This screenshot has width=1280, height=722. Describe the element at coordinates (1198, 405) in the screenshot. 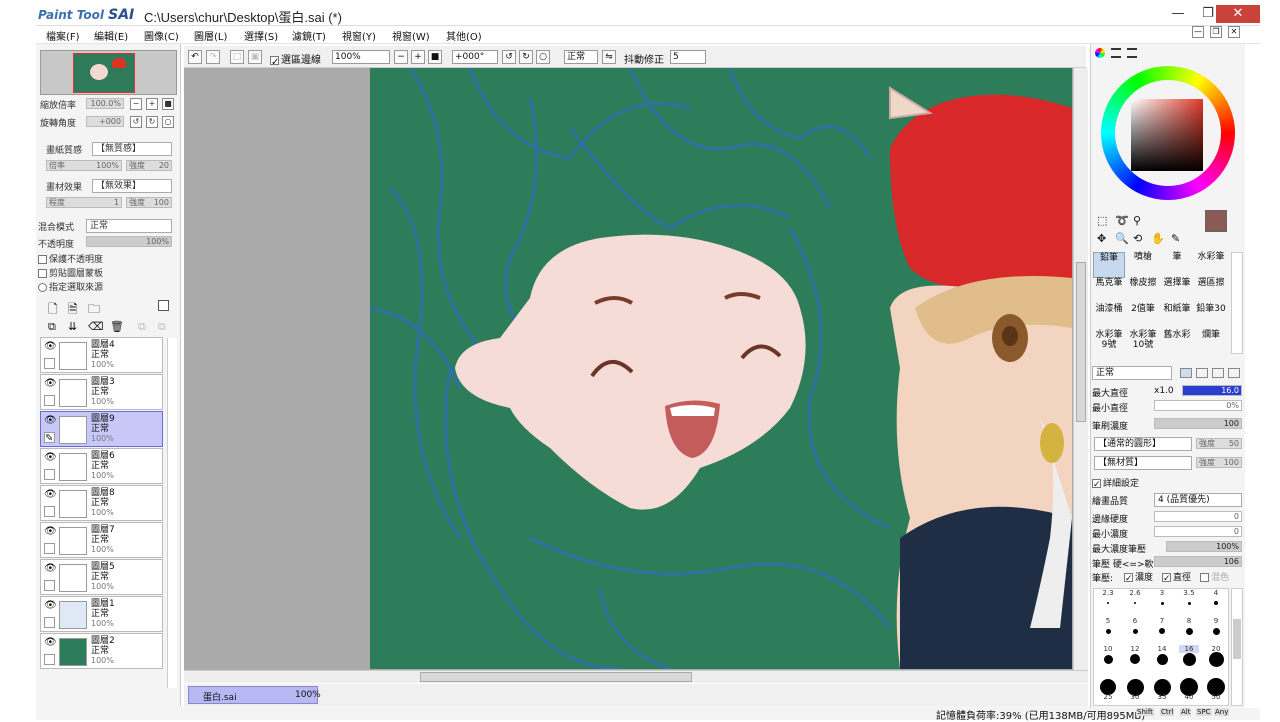

I see `min-diameter-slider: 0%` at that location.